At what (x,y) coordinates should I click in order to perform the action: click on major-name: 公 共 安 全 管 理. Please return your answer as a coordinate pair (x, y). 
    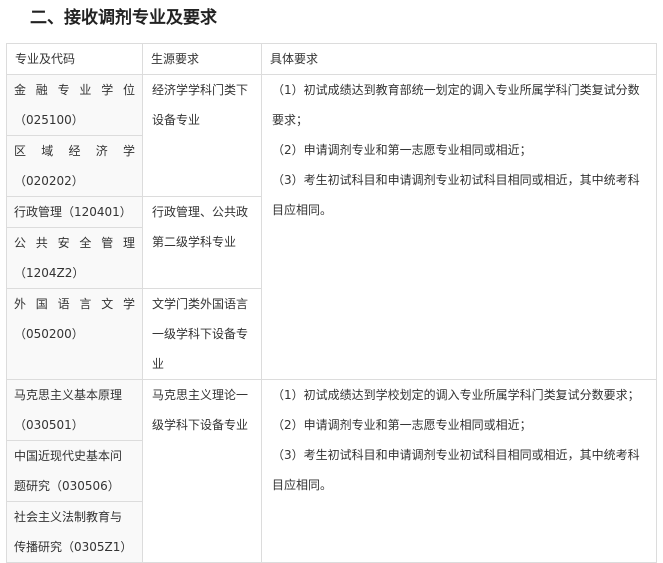
    Looking at the image, I should click on (74, 243).